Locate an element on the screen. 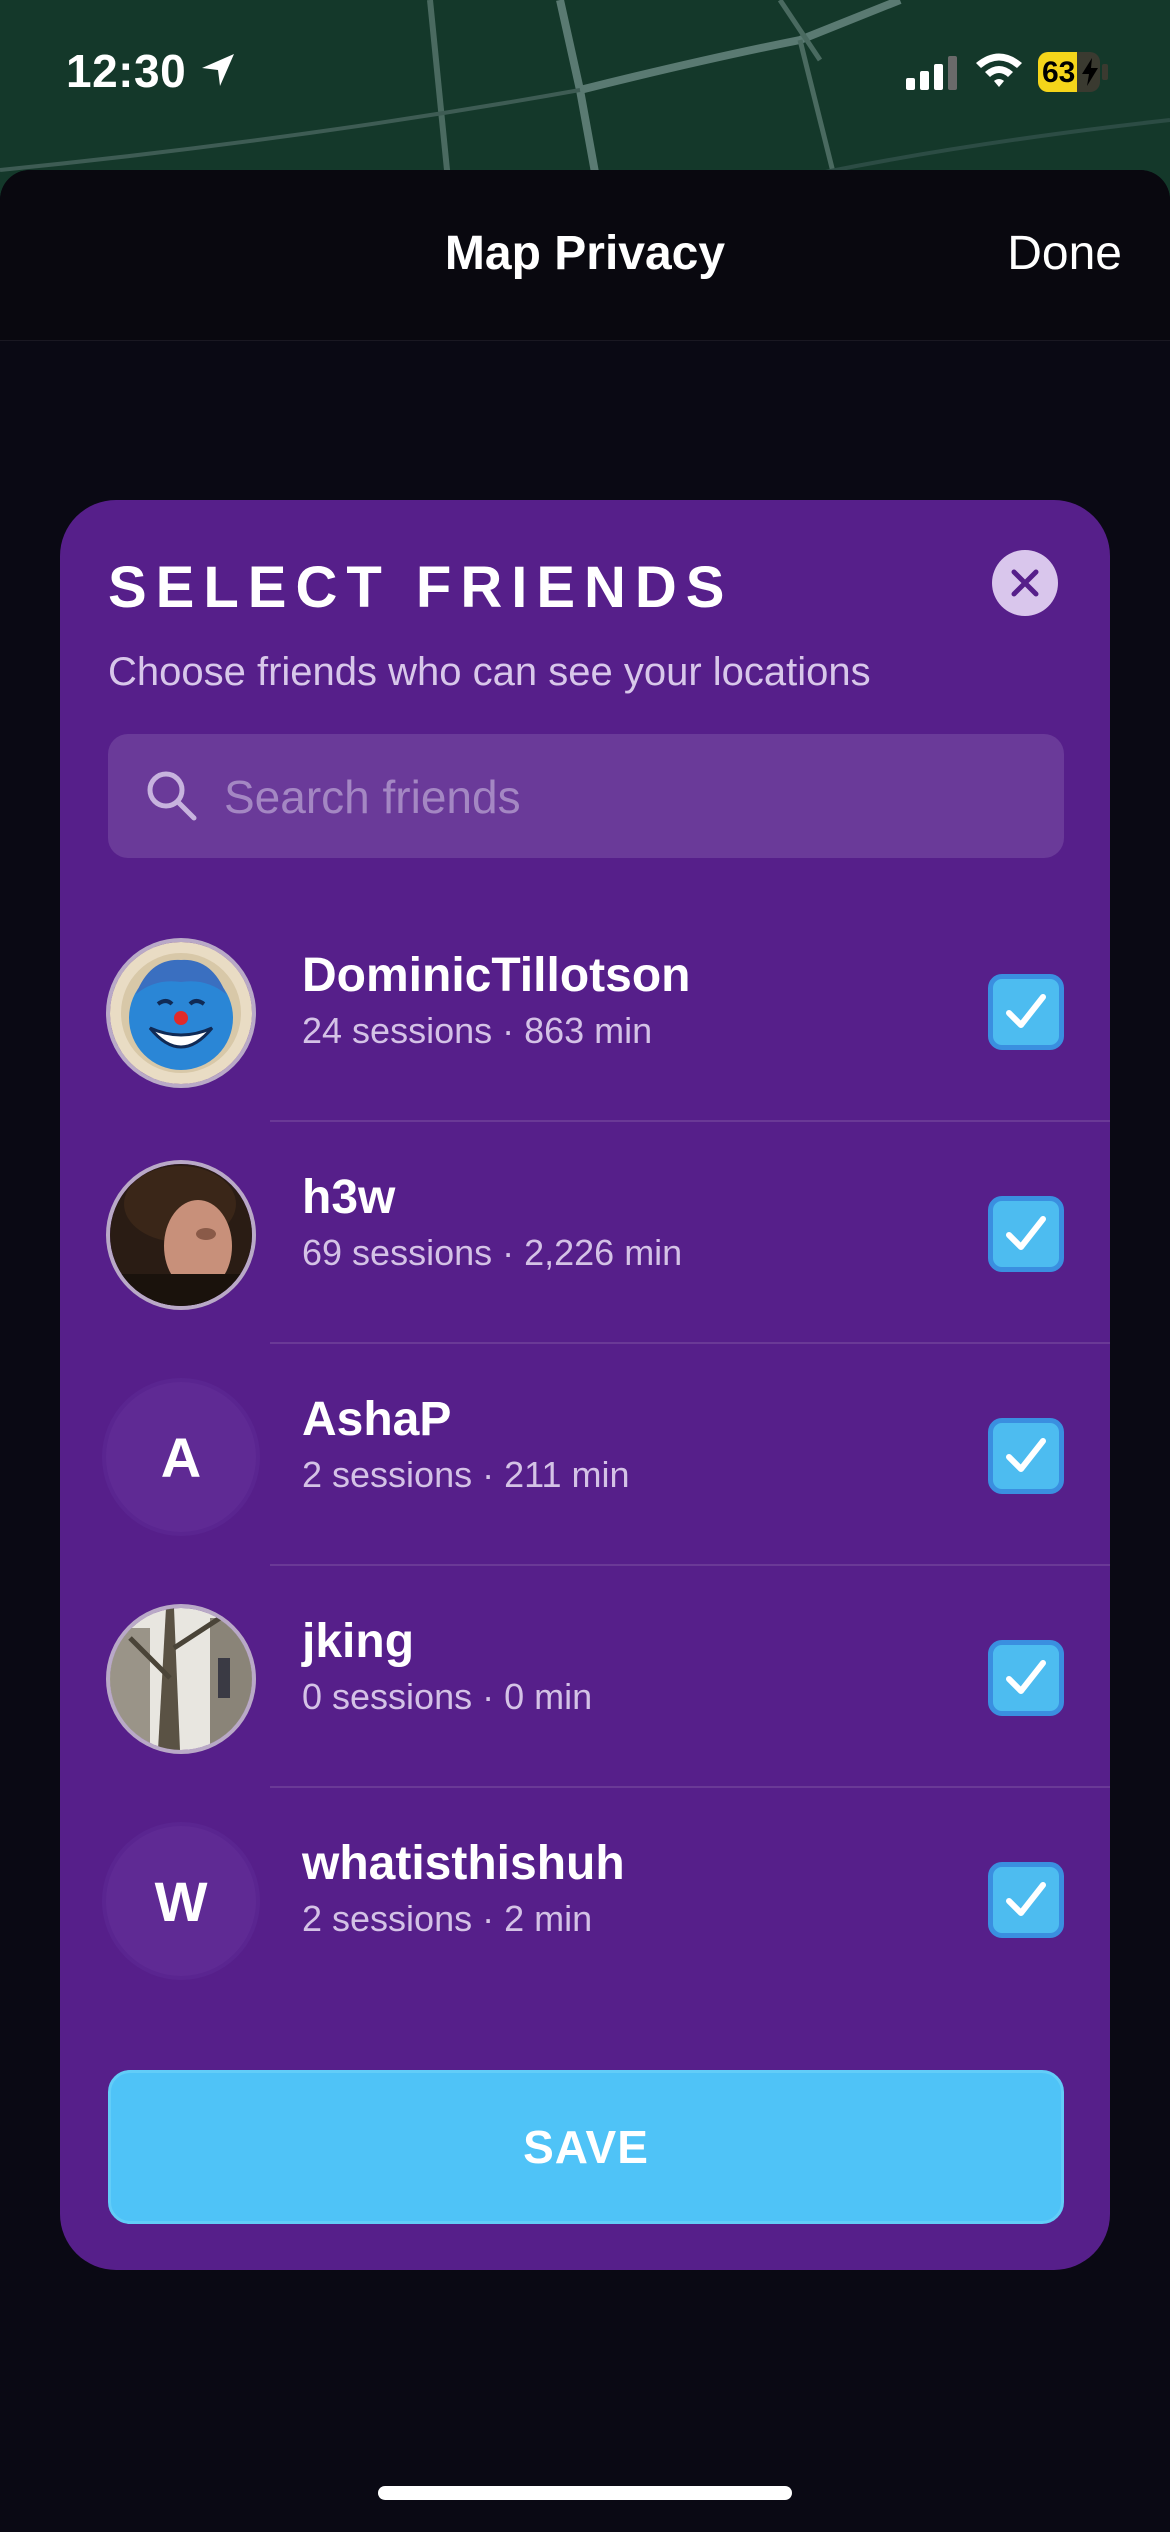 The height and width of the screenshot is (2532, 1170). save-button: SAVE is located at coordinates (586, 2147).